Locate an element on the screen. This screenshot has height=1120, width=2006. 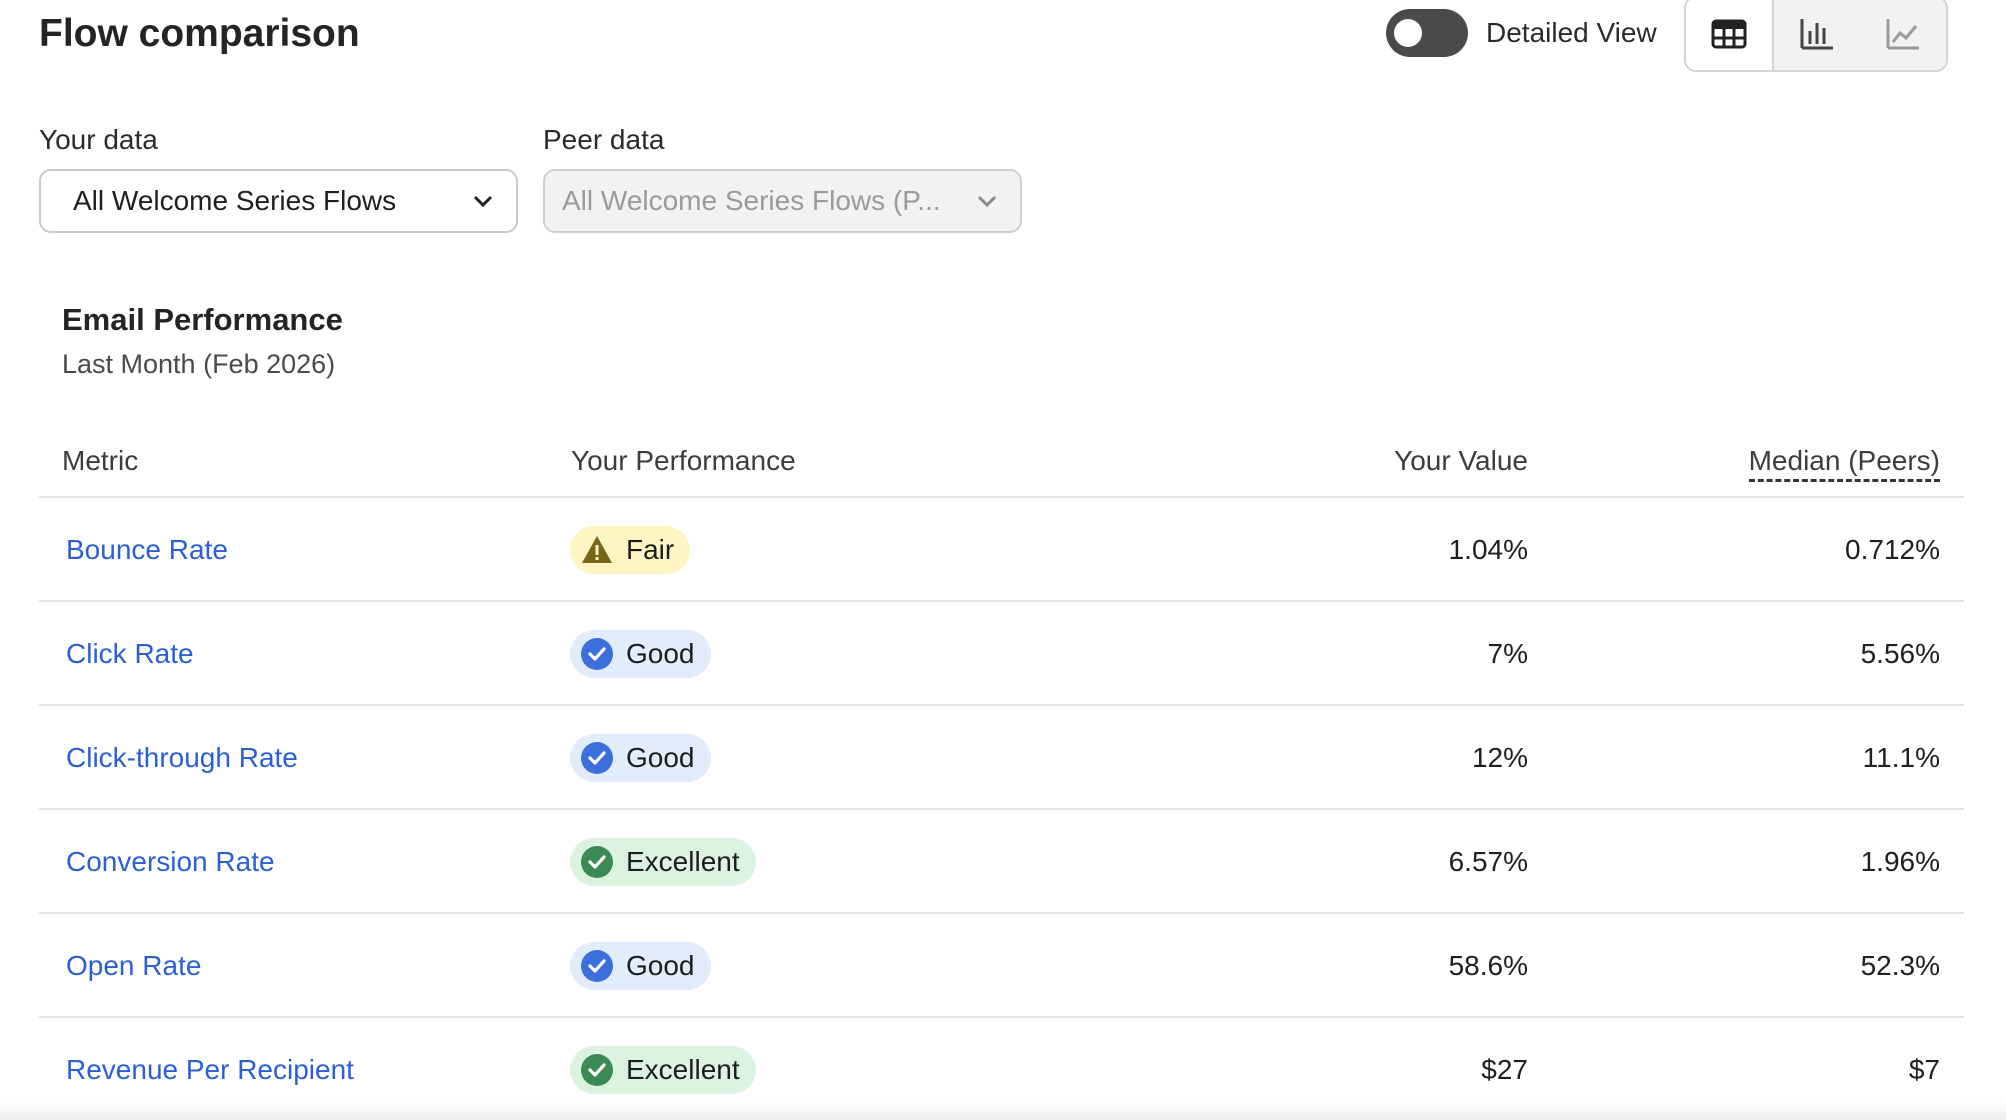
peer-data-label: Peer data is located at coordinates (604, 139).